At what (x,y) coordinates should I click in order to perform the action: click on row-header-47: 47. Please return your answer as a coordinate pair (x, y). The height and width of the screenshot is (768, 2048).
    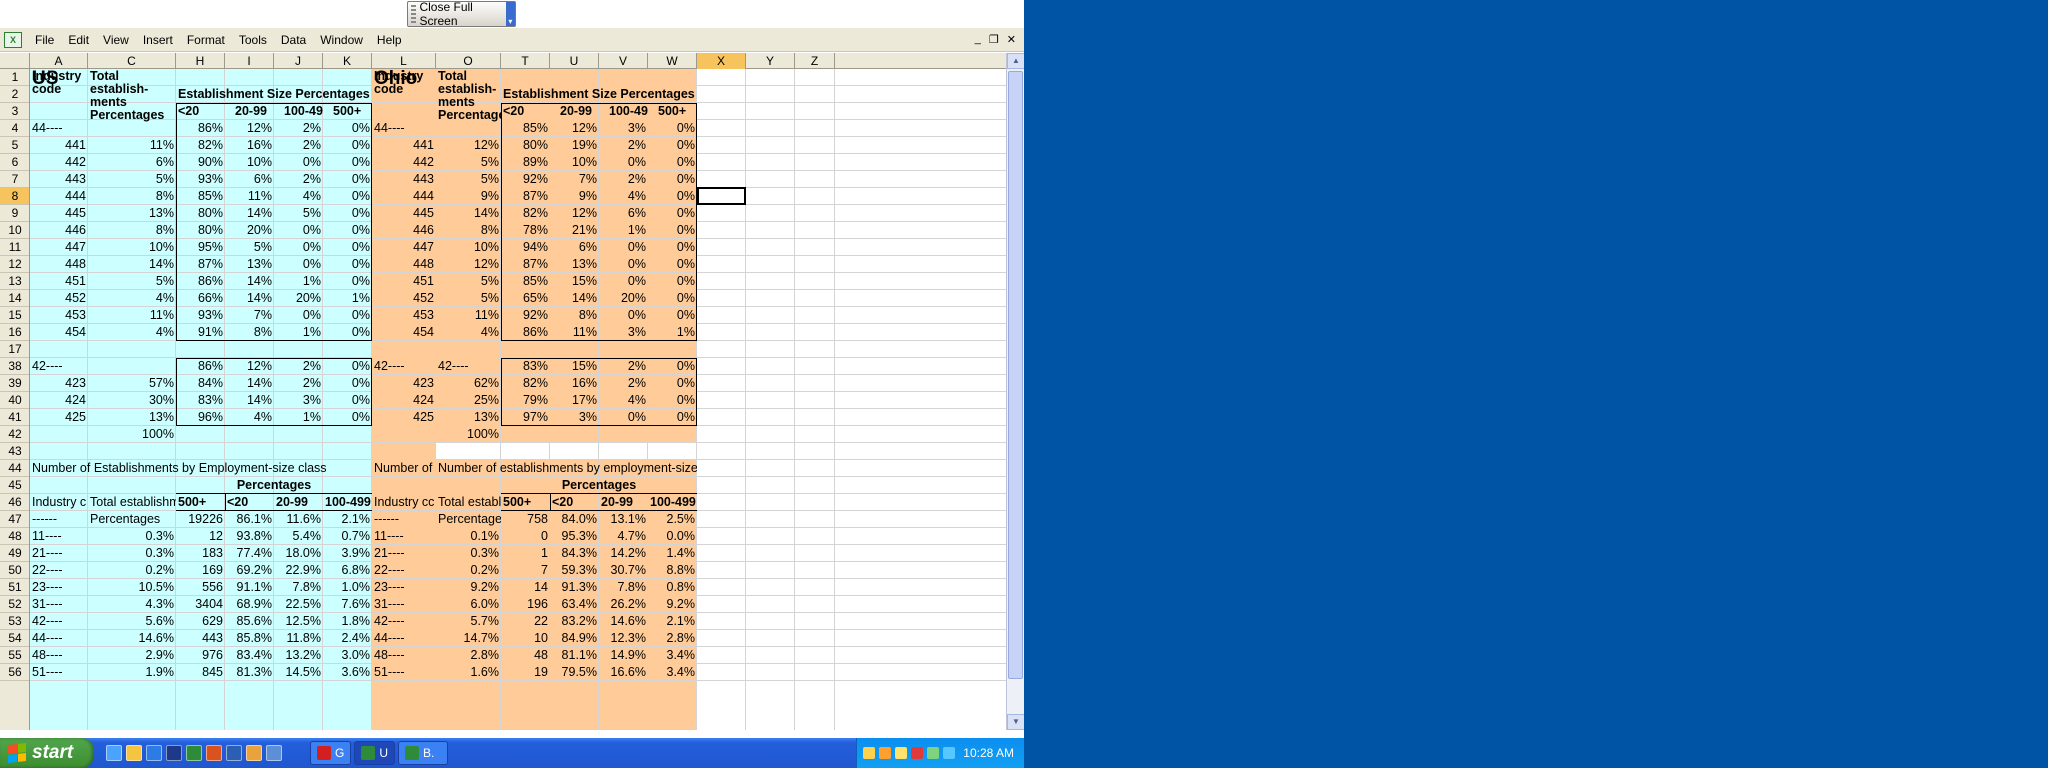
    Looking at the image, I should click on (14, 519).